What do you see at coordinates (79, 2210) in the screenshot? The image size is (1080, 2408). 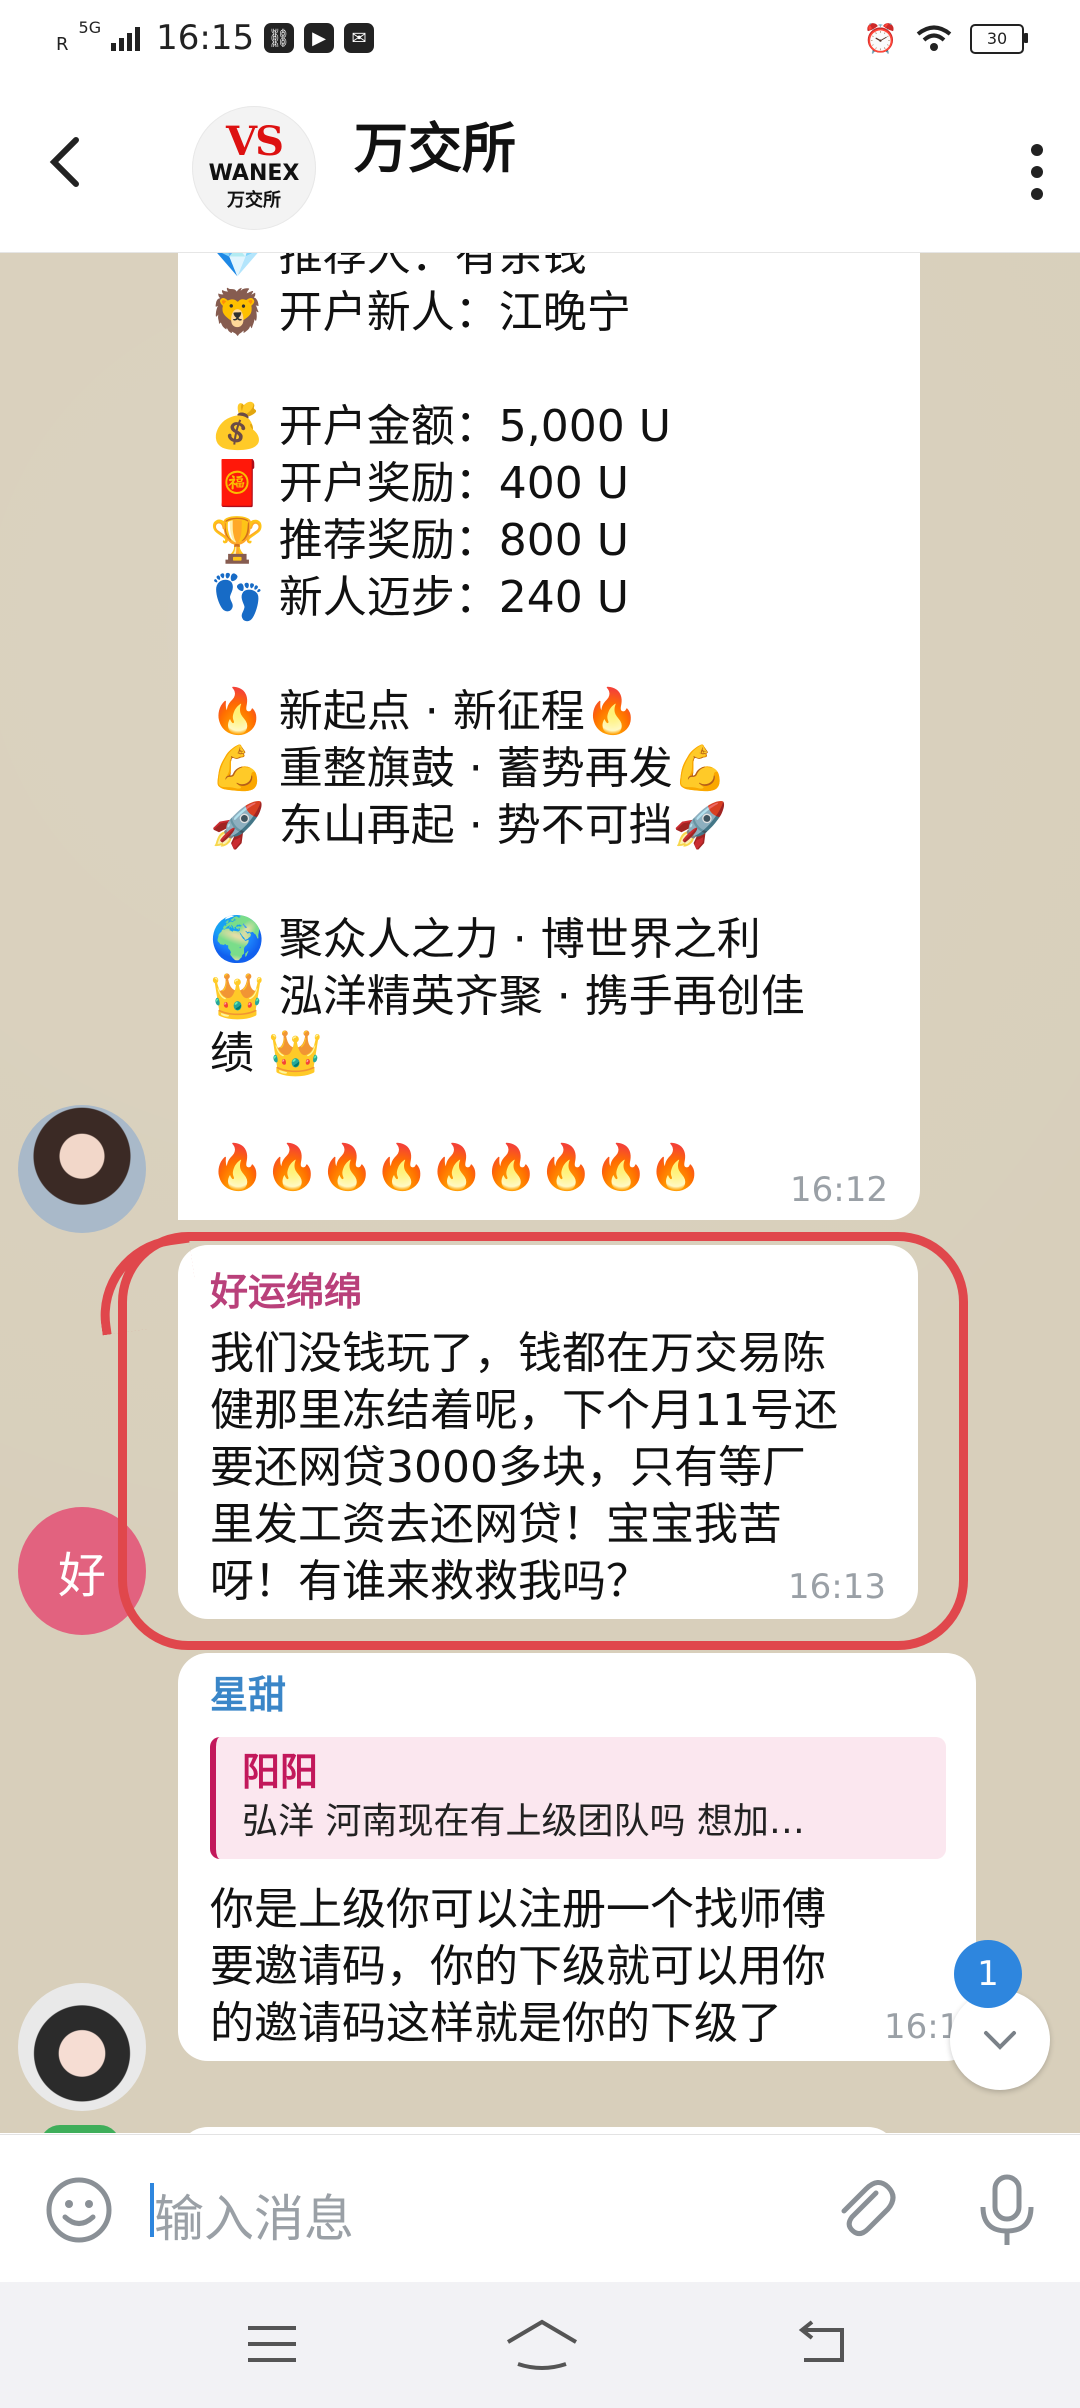 I see `emoji-icon` at bounding box center [79, 2210].